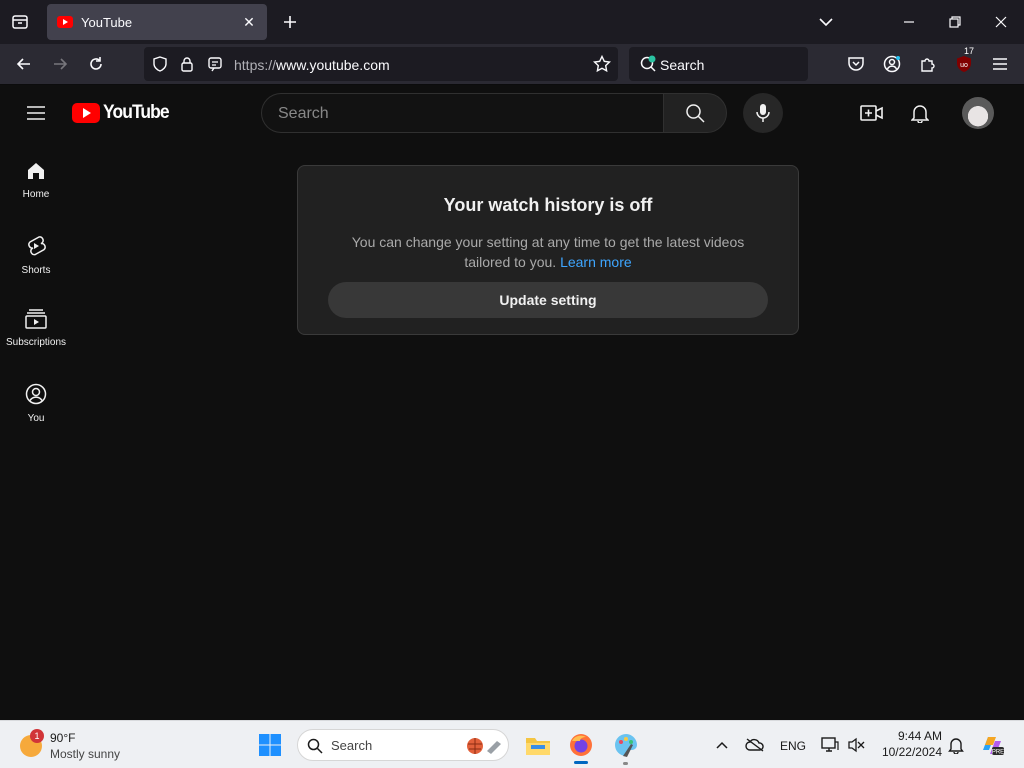  Describe the element at coordinates (37, 246) in the screenshot. I see `shorts-icon` at that location.